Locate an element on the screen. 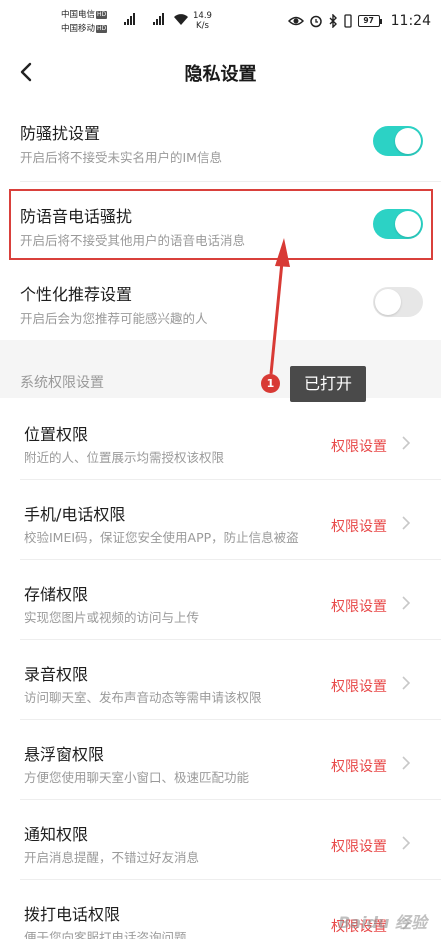 This screenshot has width=441, height=939. row-title: 个性化推荐设置 is located at coordinates (76, 294).